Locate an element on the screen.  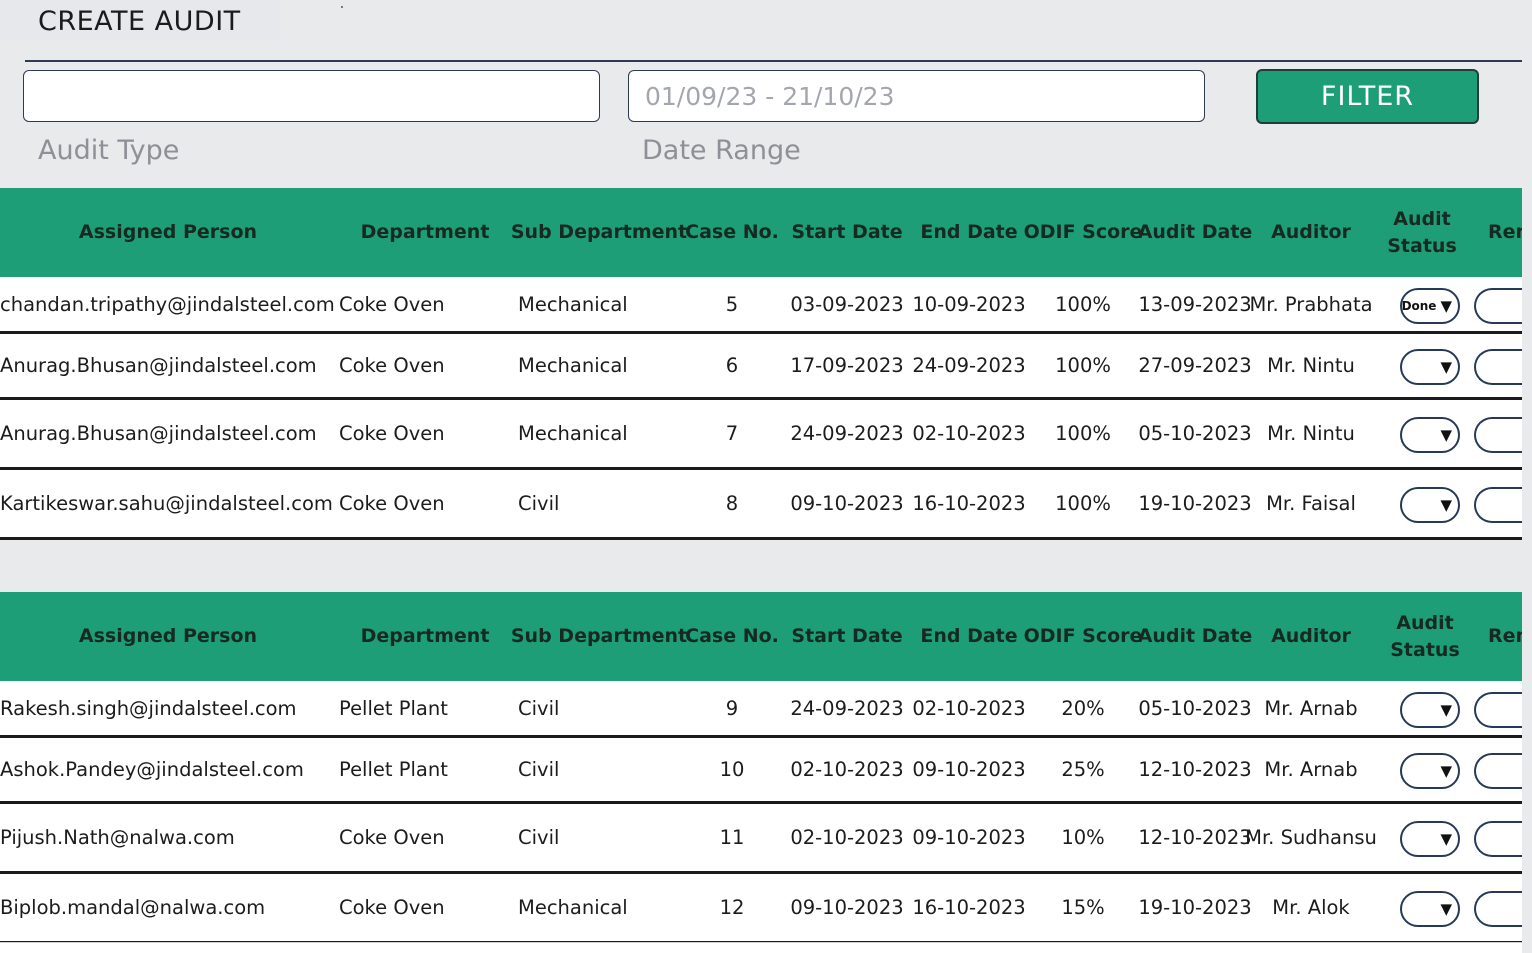
cell-end: 02-10-2023 is located at coordinates (969, 433).